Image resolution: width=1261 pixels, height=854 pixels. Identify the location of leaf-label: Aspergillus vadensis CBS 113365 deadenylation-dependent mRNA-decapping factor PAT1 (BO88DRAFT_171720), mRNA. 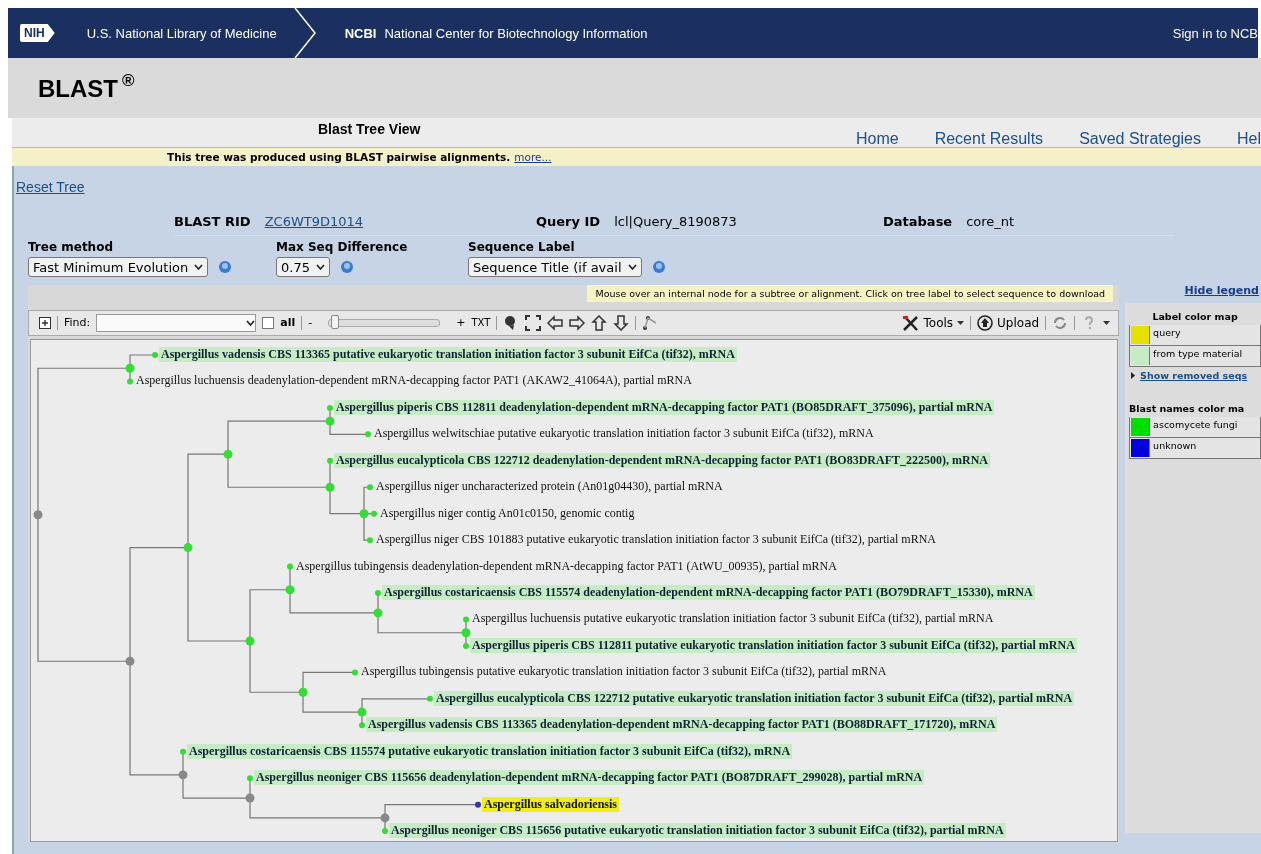
(682, 725).